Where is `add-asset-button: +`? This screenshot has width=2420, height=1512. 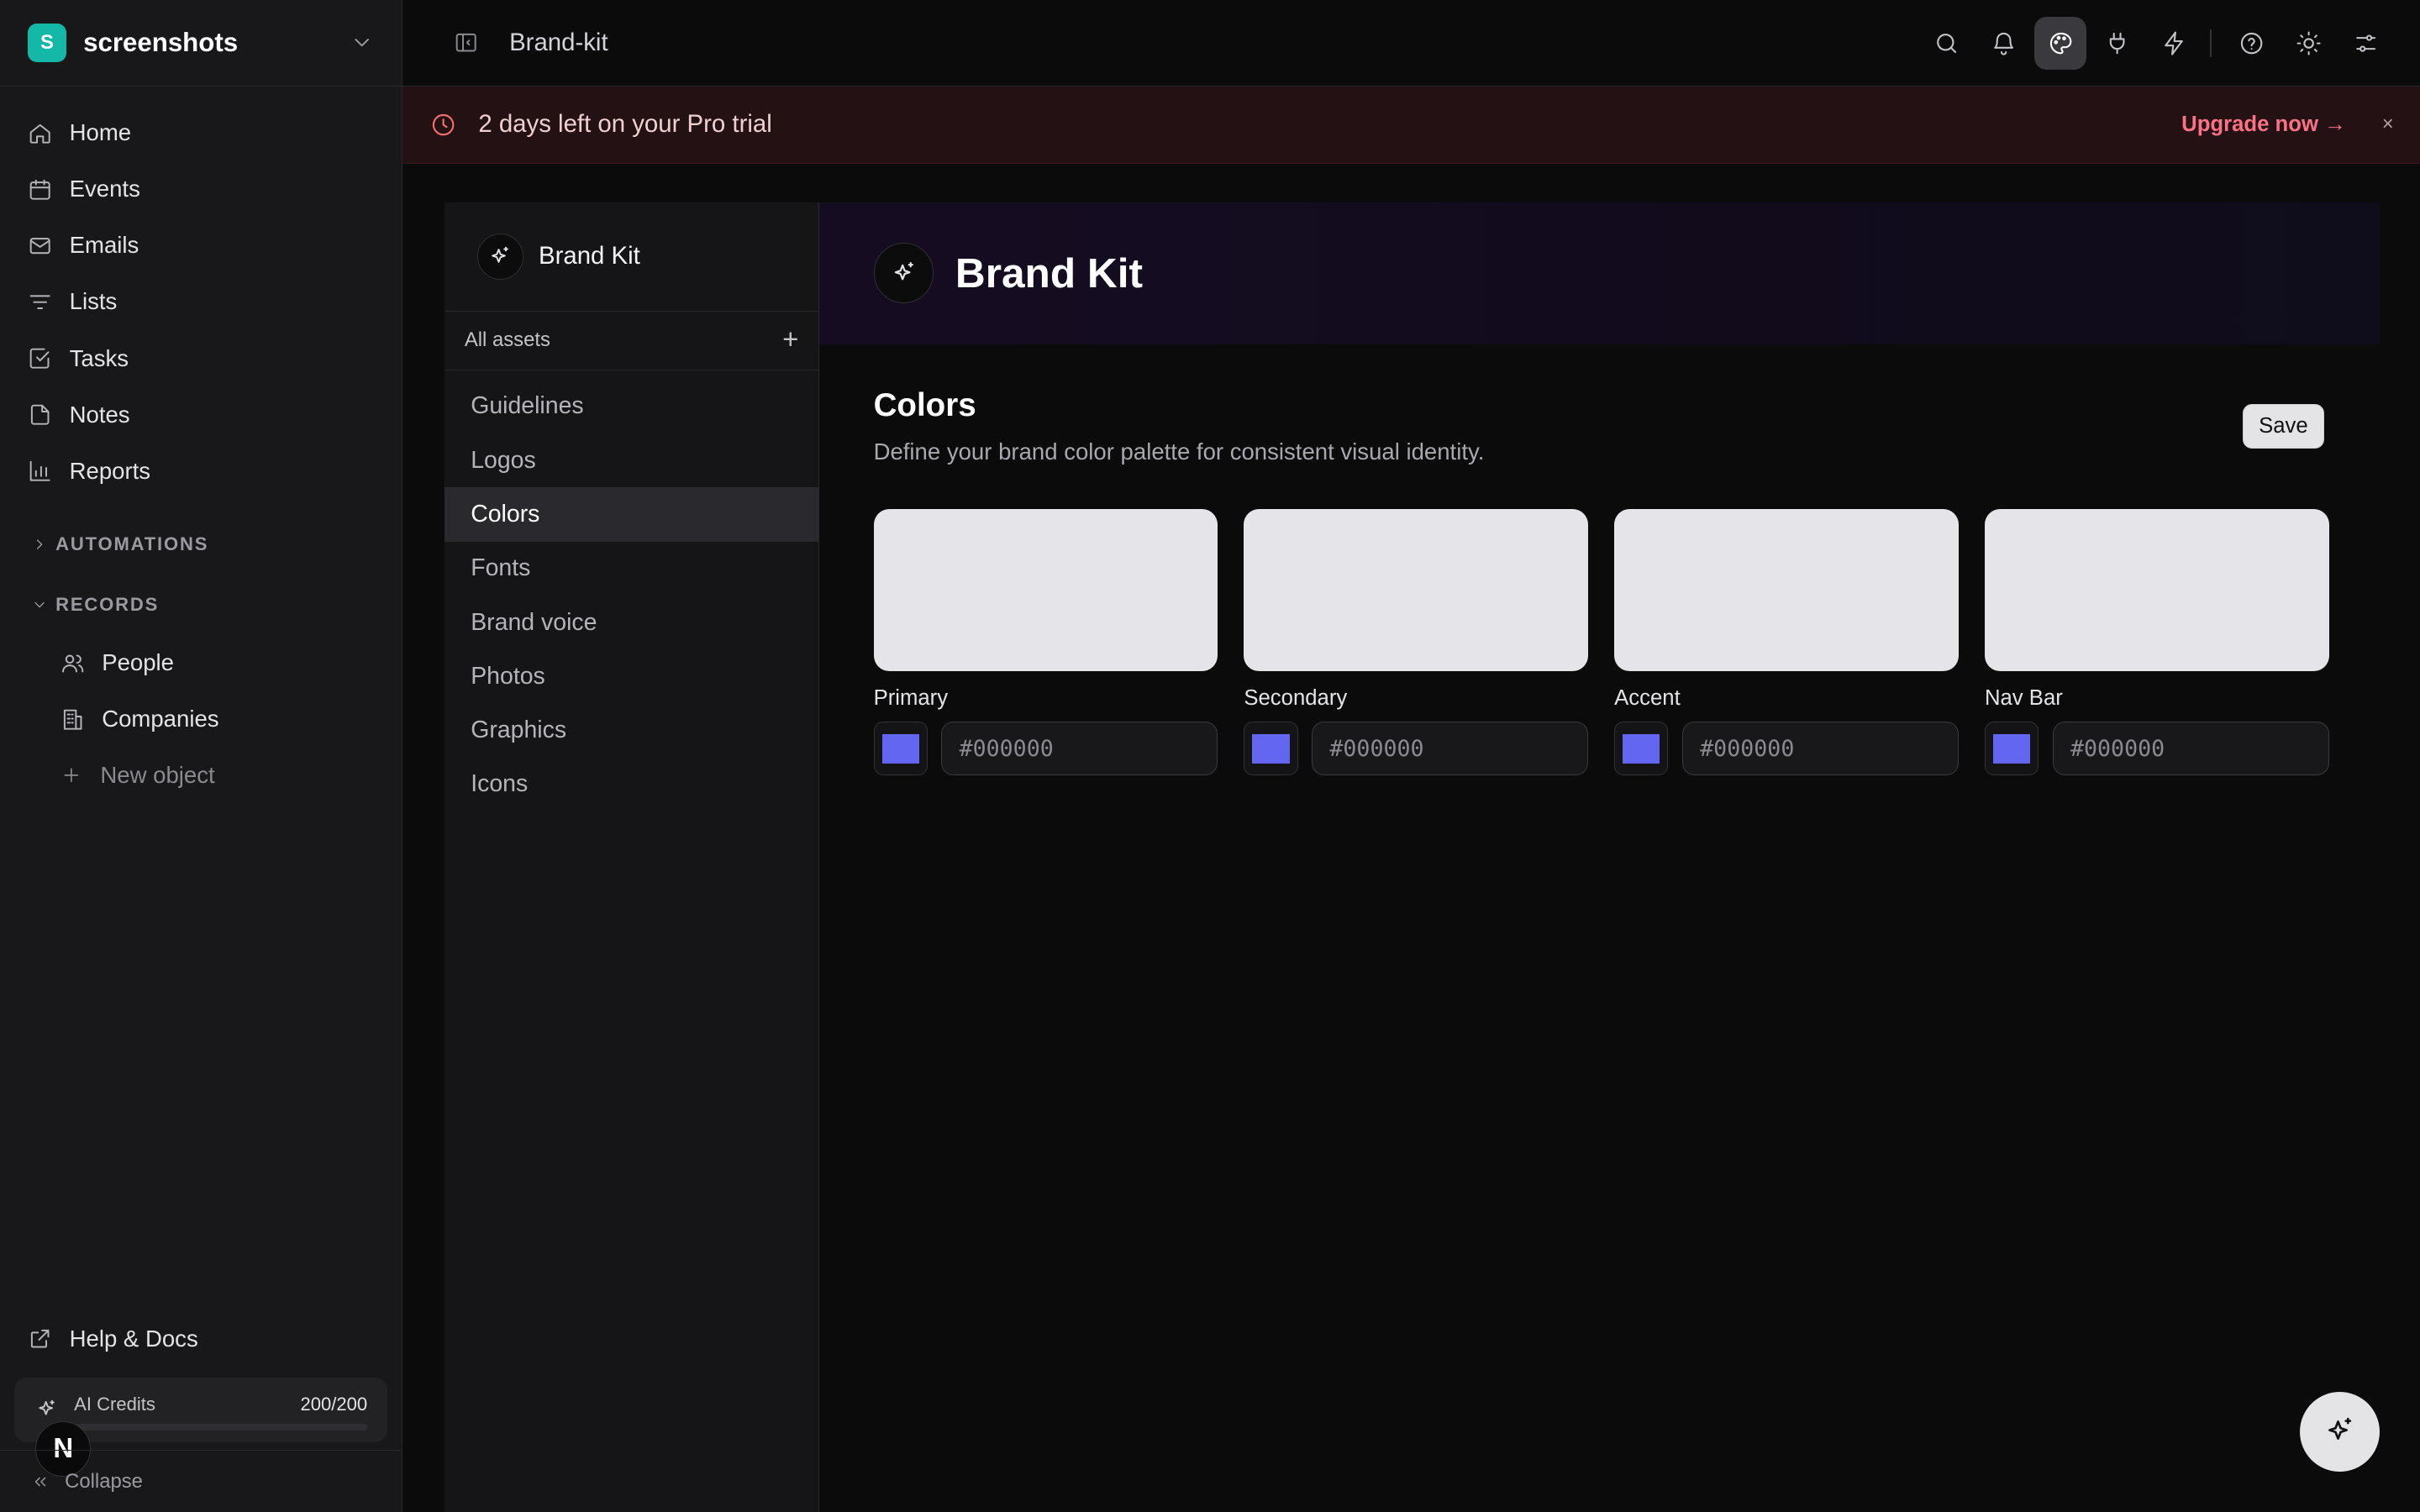
add-asset-button: + is located at coordinates (790, 340).